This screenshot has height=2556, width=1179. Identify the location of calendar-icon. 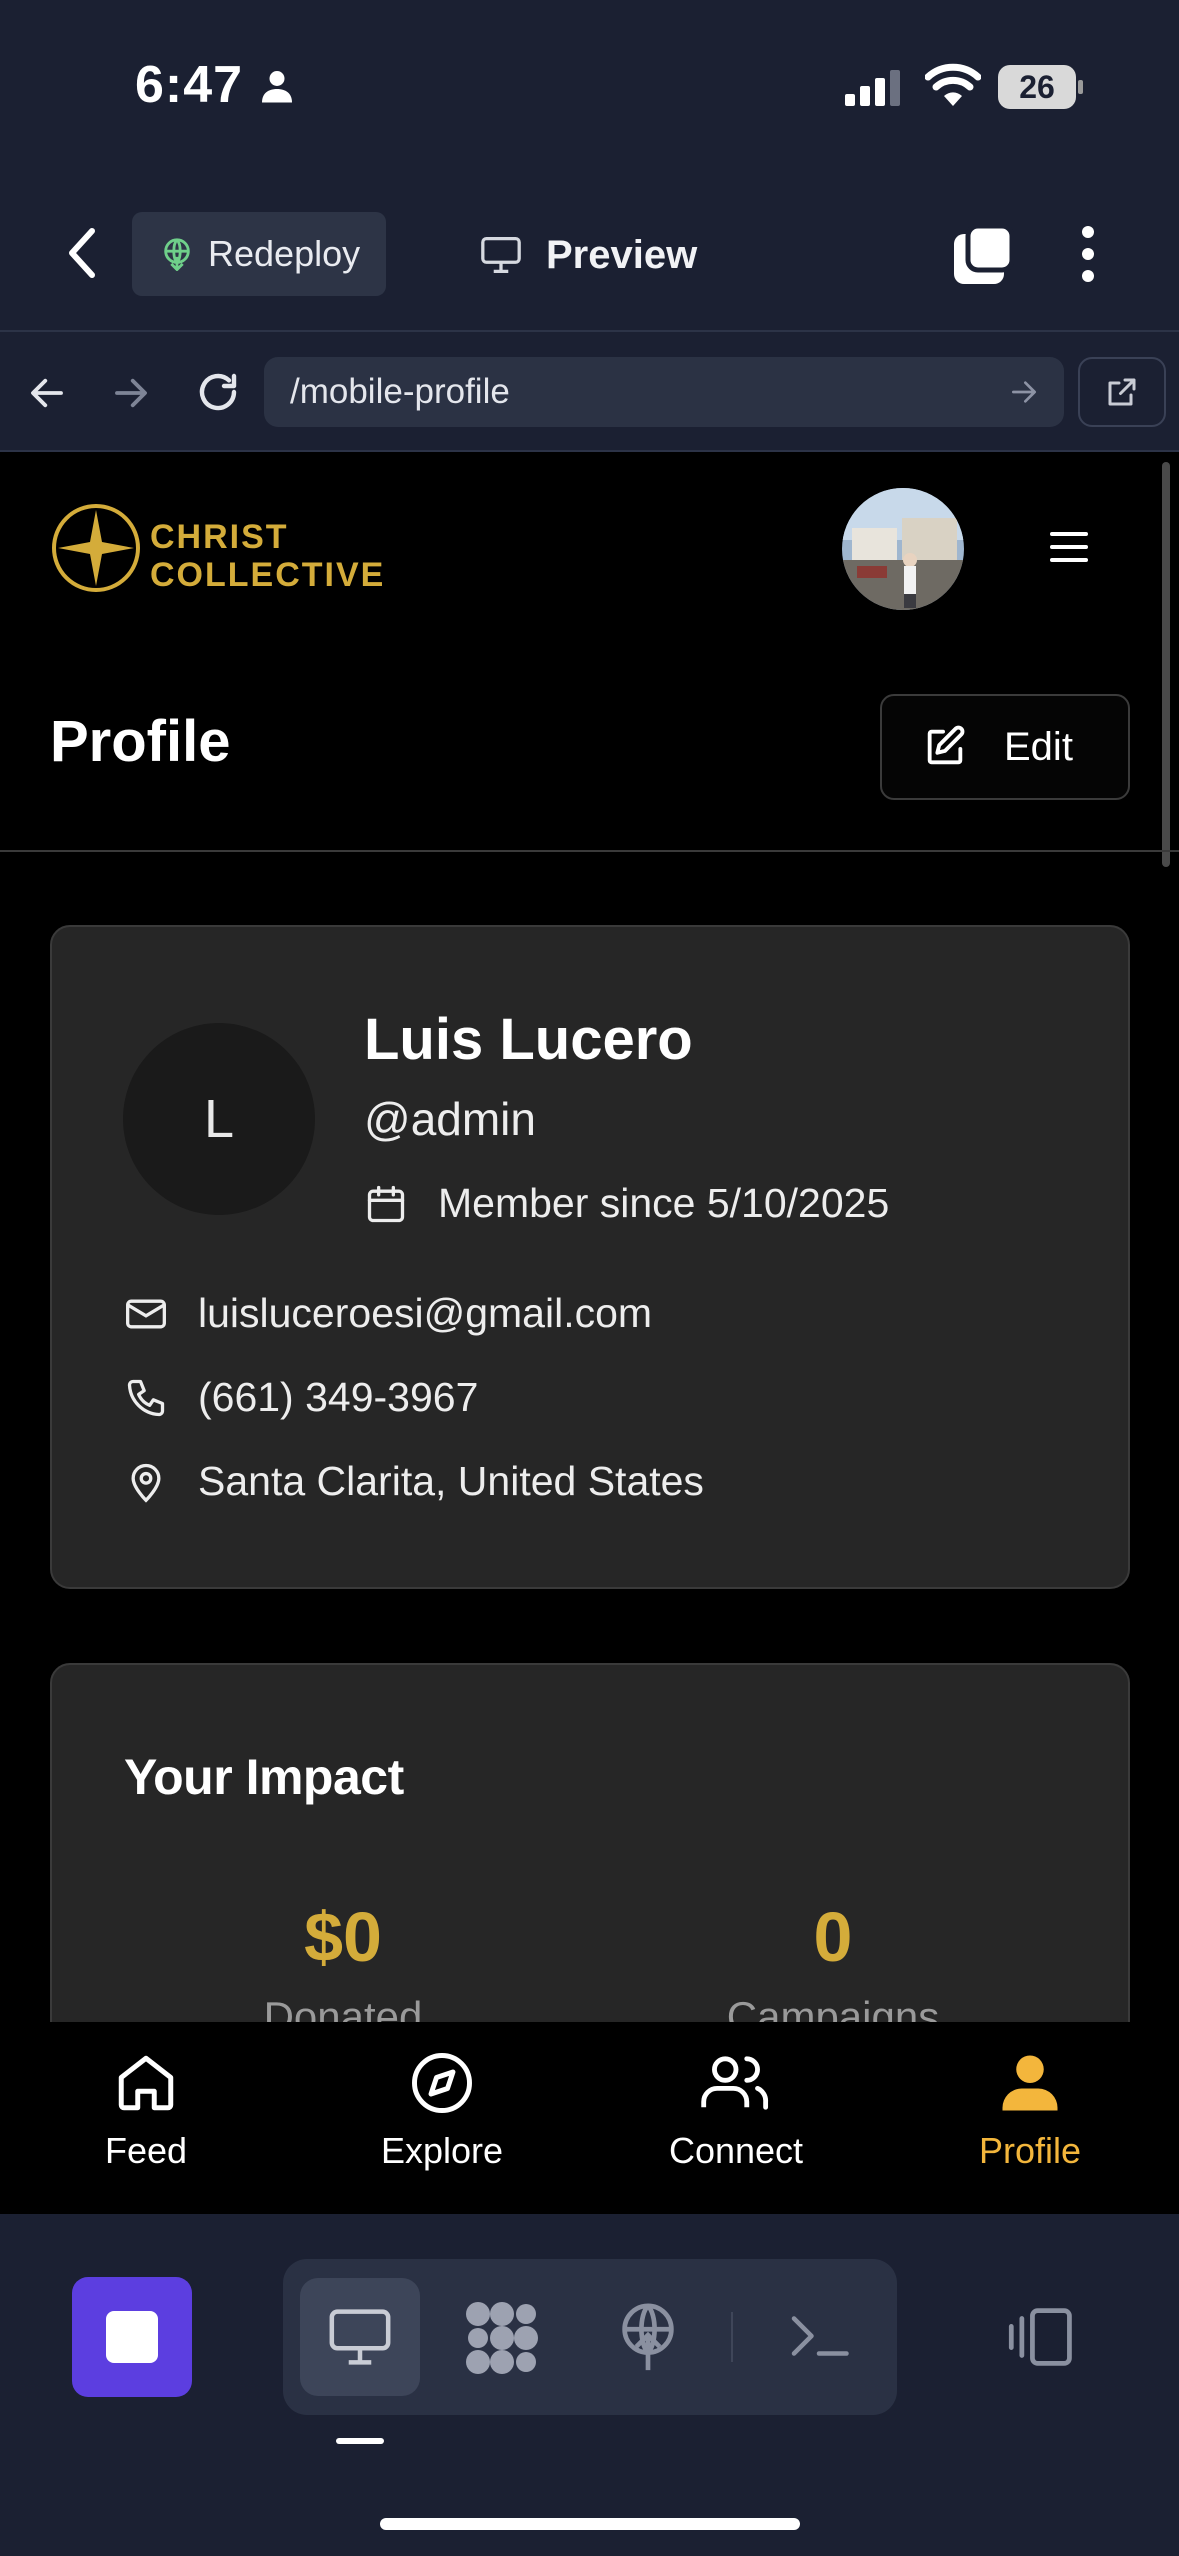
(386, 1203).